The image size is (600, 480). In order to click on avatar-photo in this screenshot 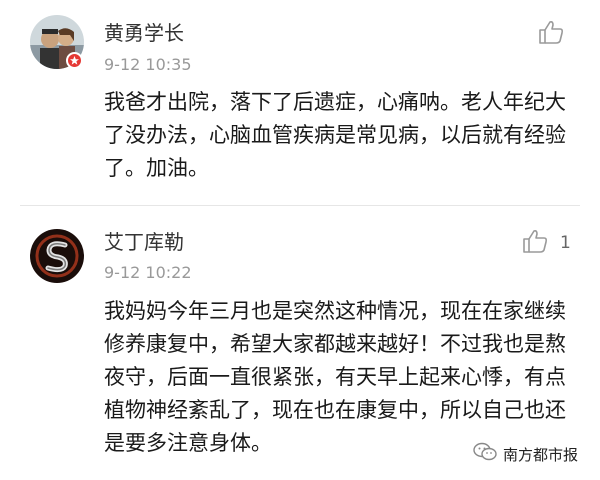, I will do `click(57, 256)`.